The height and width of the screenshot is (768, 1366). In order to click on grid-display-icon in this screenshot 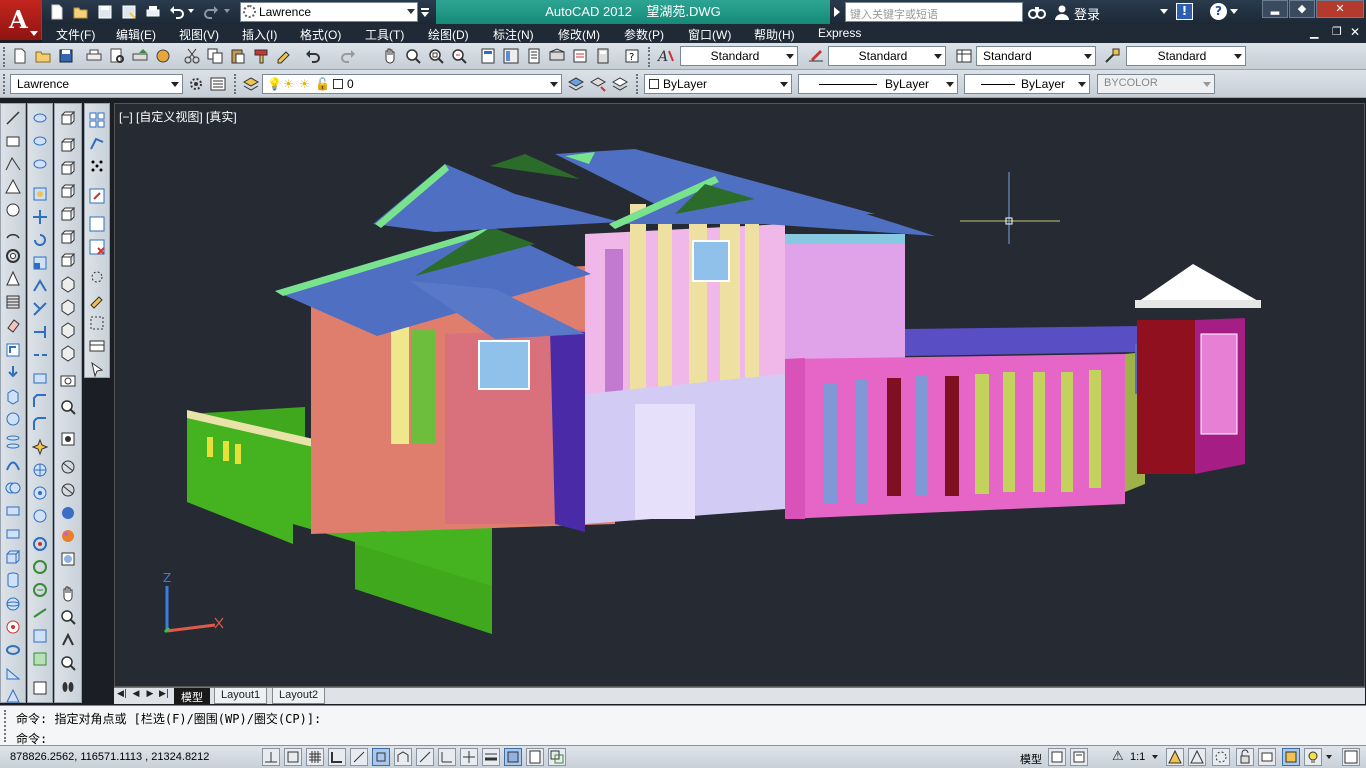, I will do `click(315, 757)`.